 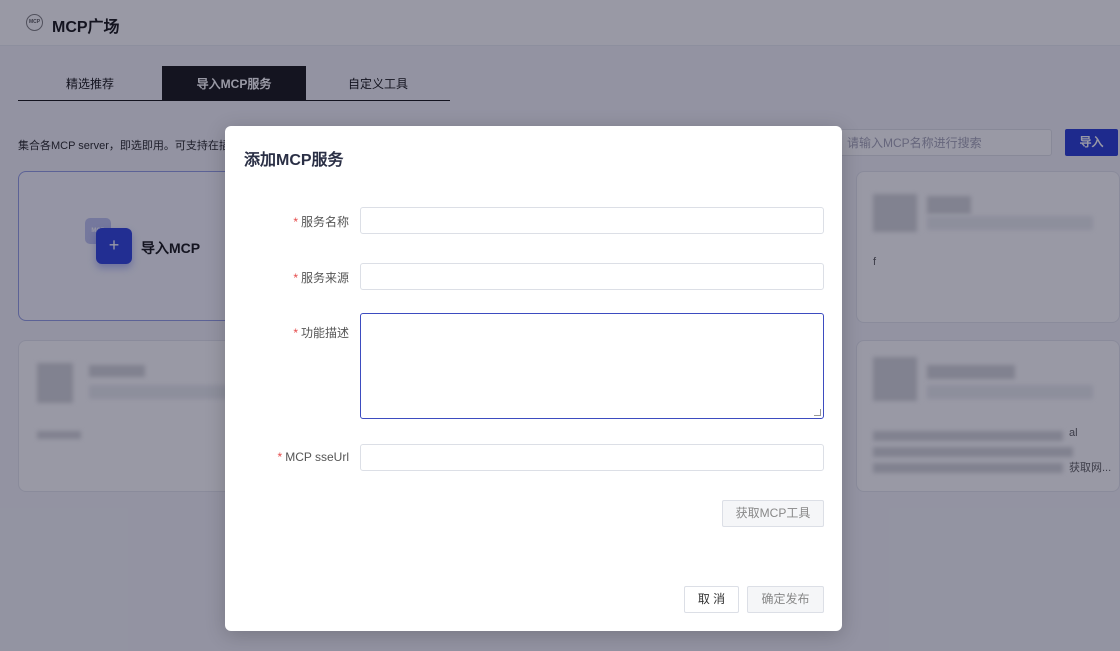 What do you see at coordinates (592, 276) in the screenshot?
I see `service-source-input` at bounding box center [592, 276].